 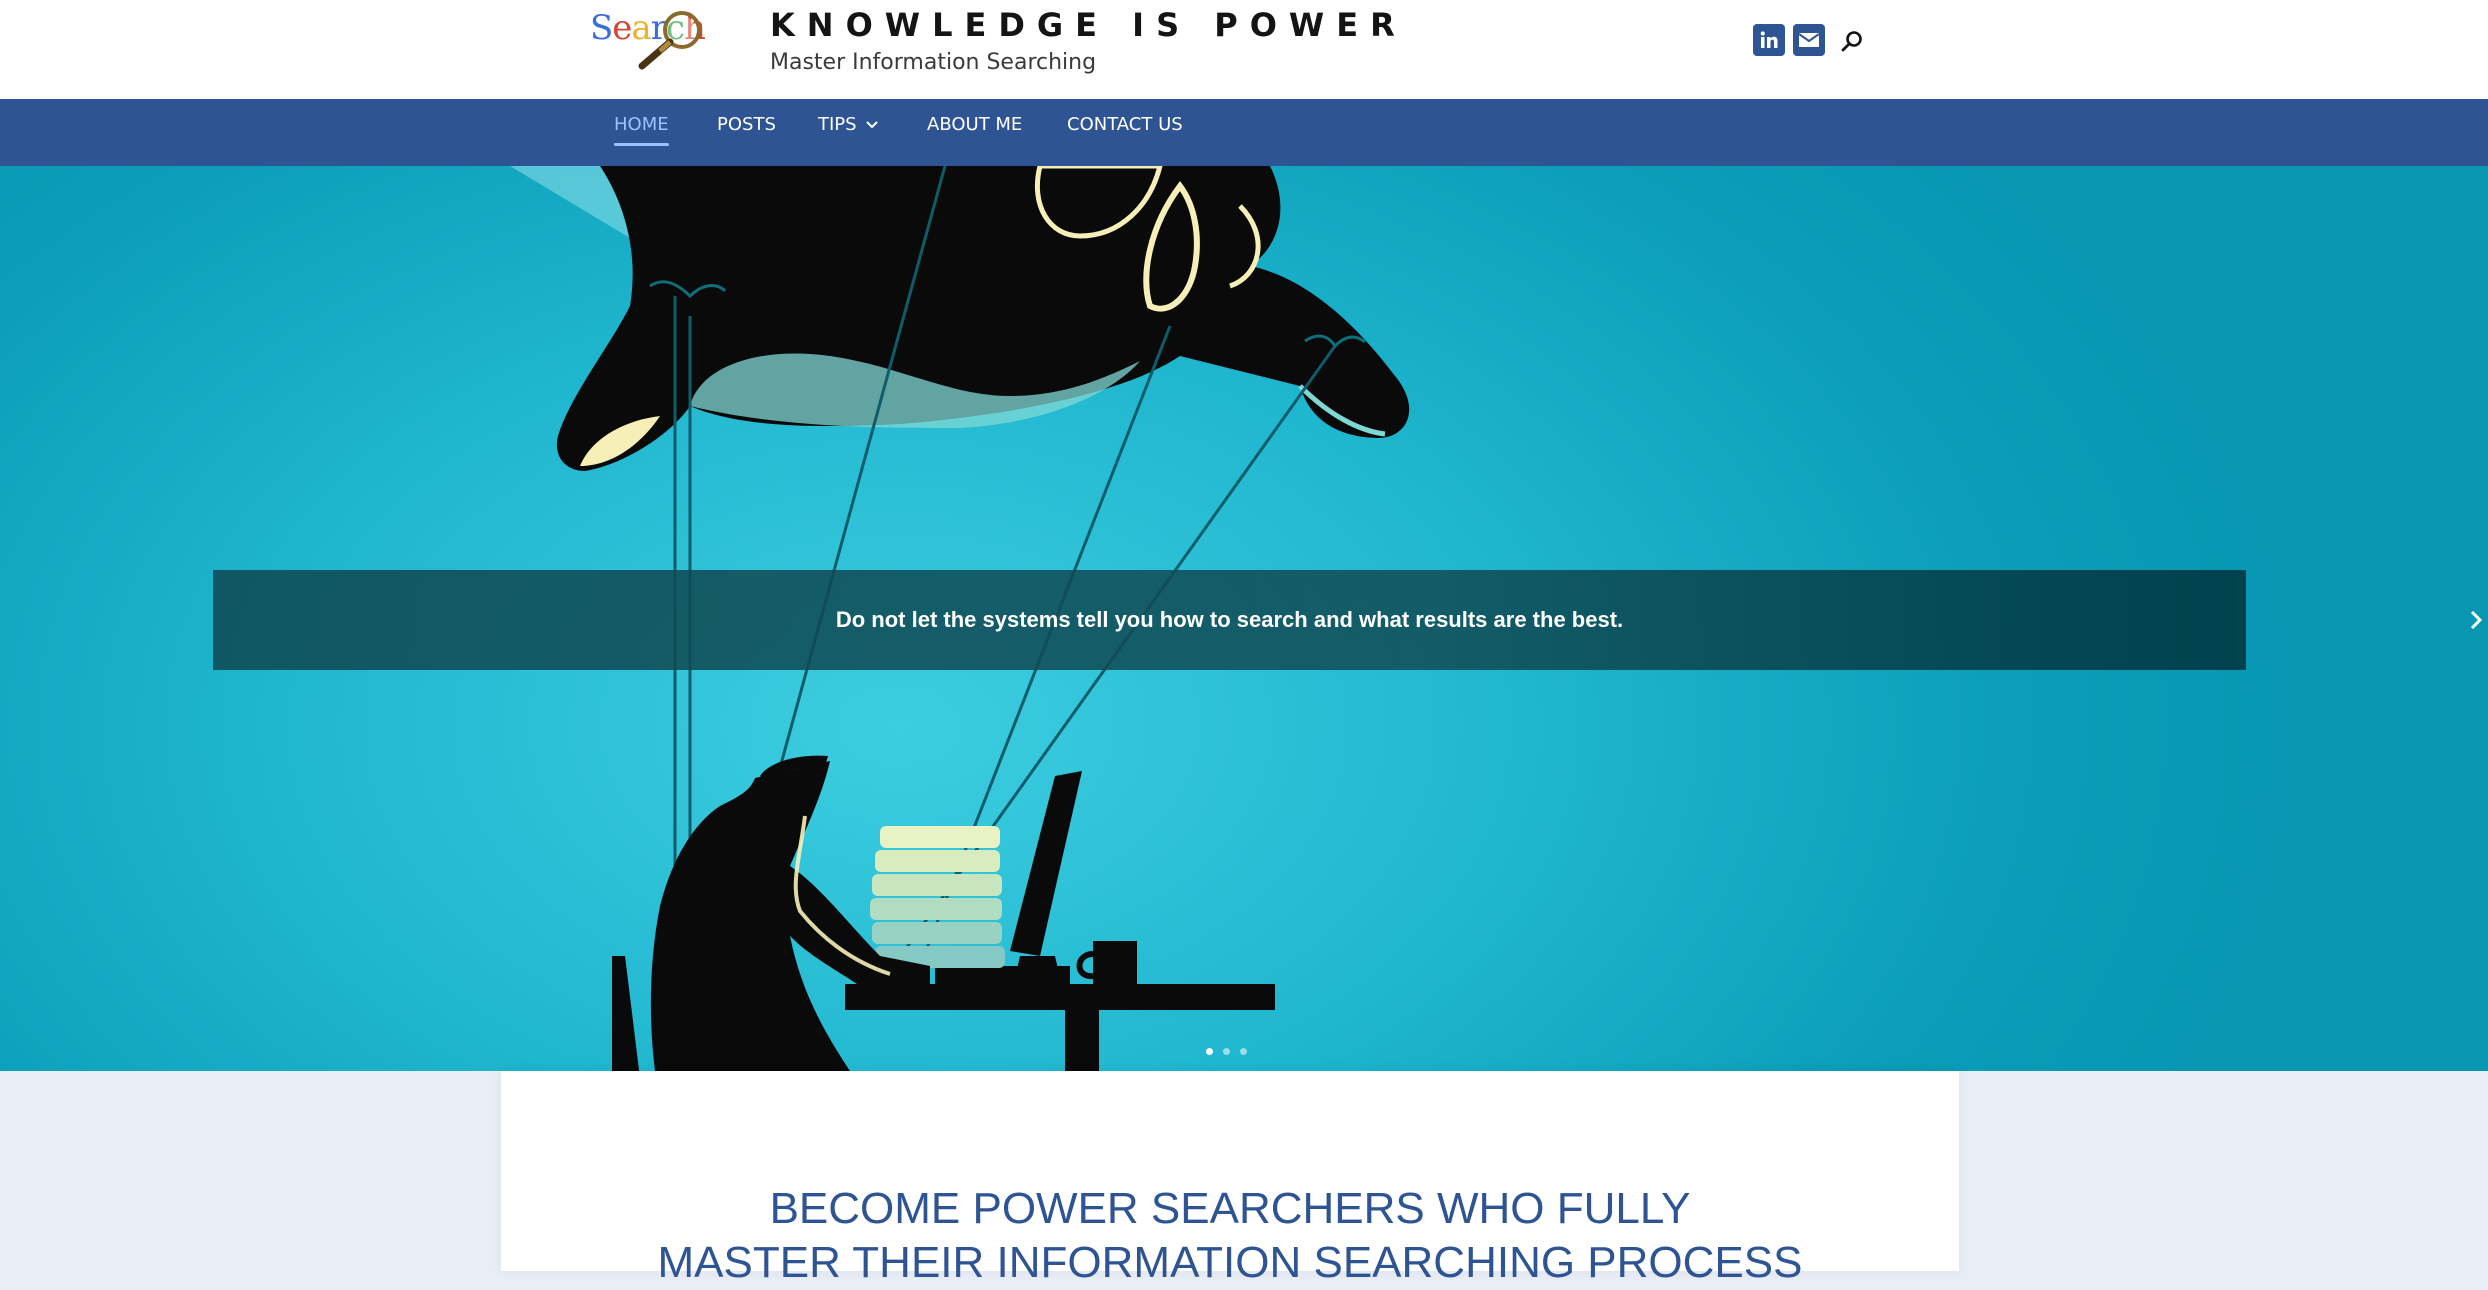 I want to click on nav-item-posts: POSTS, so click(x=746, y=132).